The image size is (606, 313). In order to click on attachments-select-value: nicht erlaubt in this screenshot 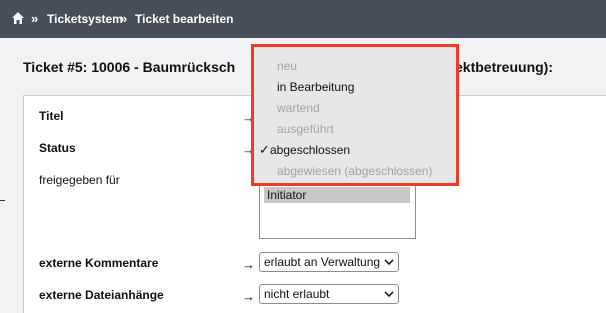, I will do `click(297, 294)`.